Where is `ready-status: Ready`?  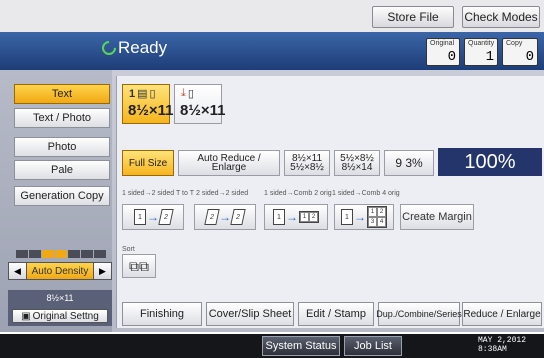
ready-status: Ready is located at coordinates (133, 48).